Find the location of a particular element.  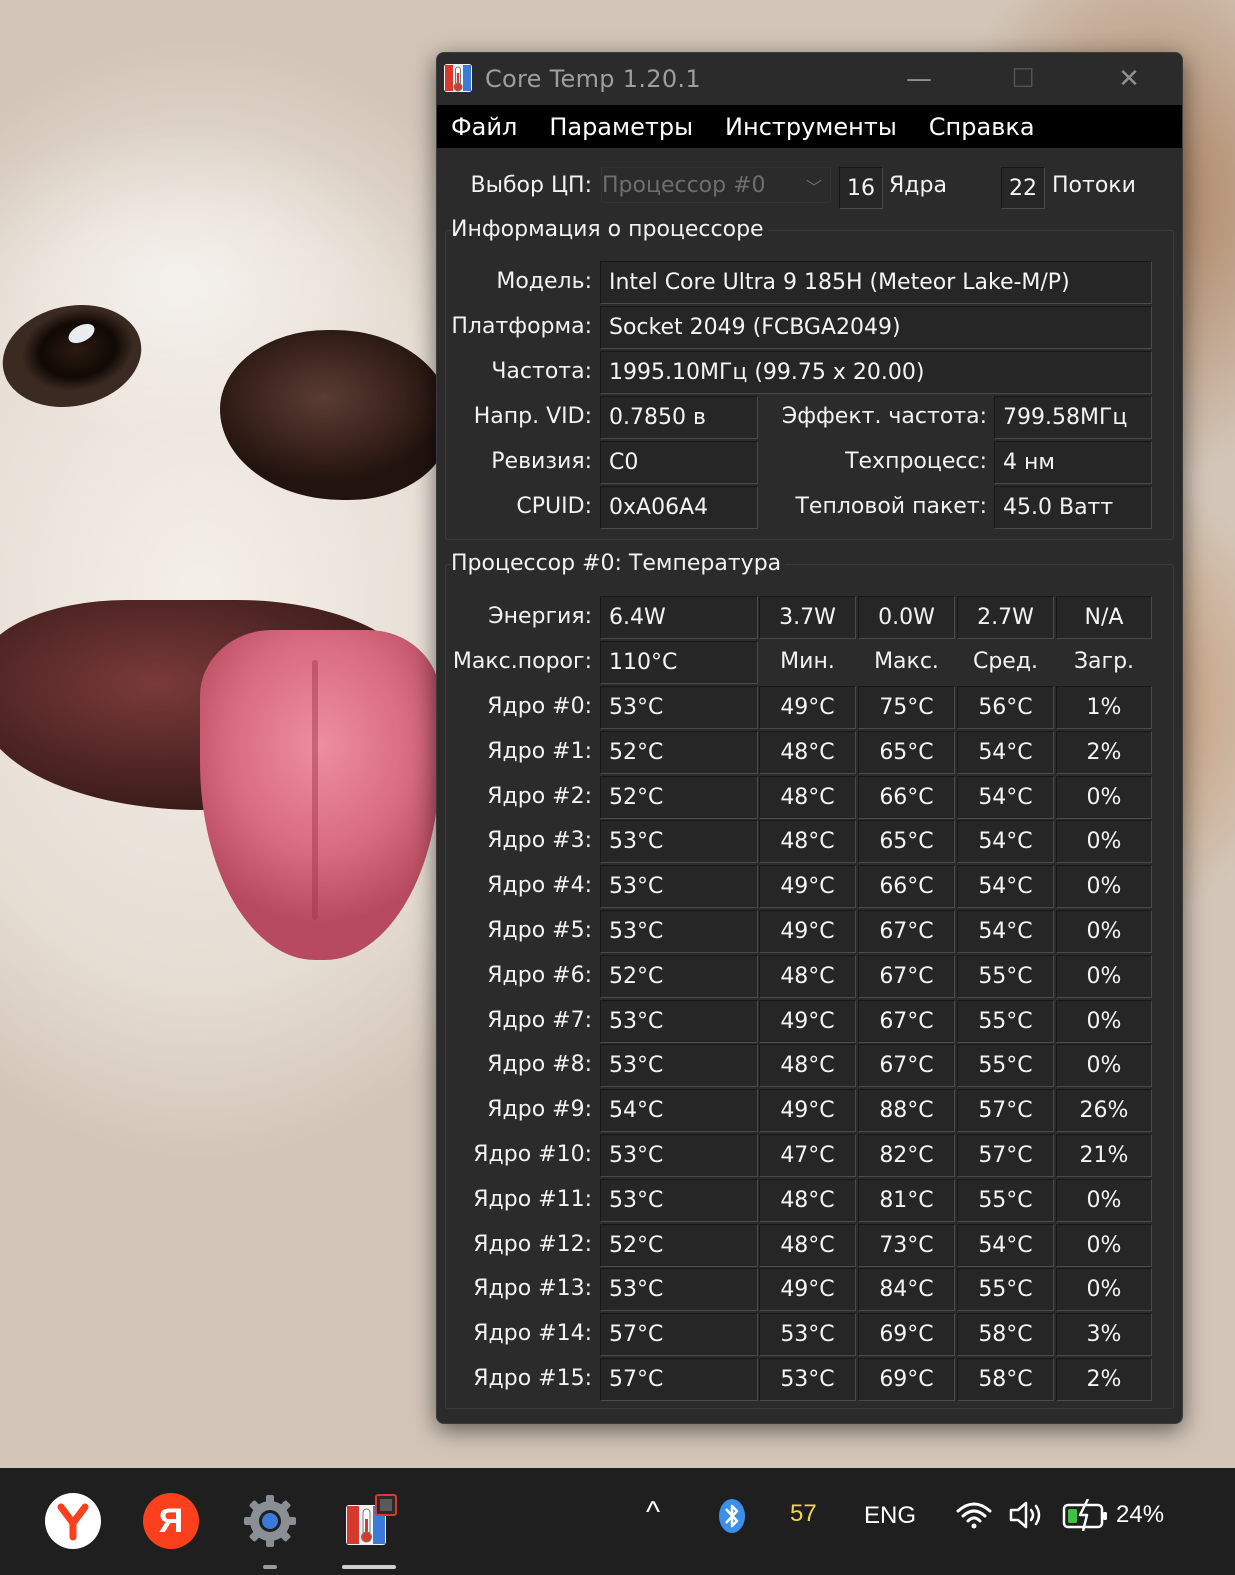

core-label: Ядро #13: is located at coordinates (532, 1288).